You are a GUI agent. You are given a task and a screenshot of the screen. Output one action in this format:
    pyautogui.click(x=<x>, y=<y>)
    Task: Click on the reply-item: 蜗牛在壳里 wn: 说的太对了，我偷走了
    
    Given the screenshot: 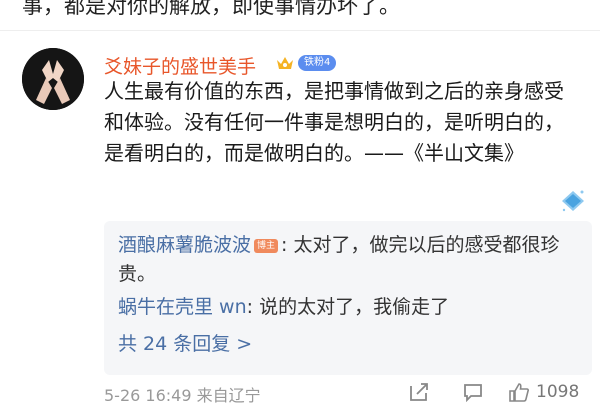 What is the action you would take?
    pyautogui.click(x=348, y=307)
    